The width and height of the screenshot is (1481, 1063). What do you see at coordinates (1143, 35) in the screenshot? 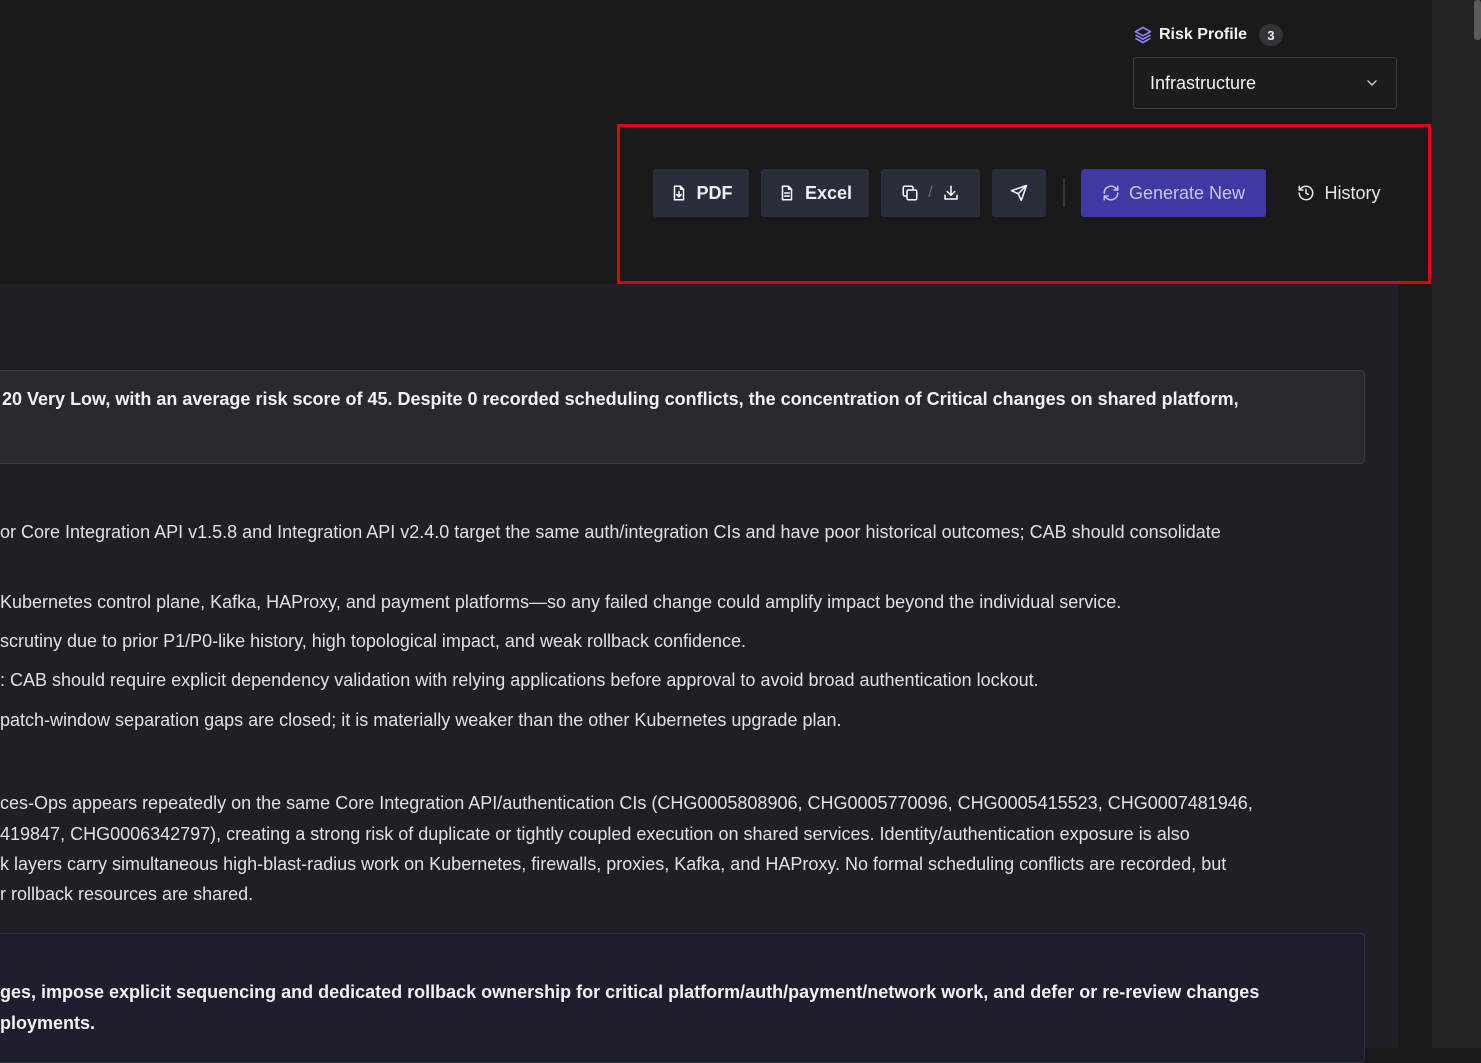
I see `layers-icon` at bounding box center [1143, 35].